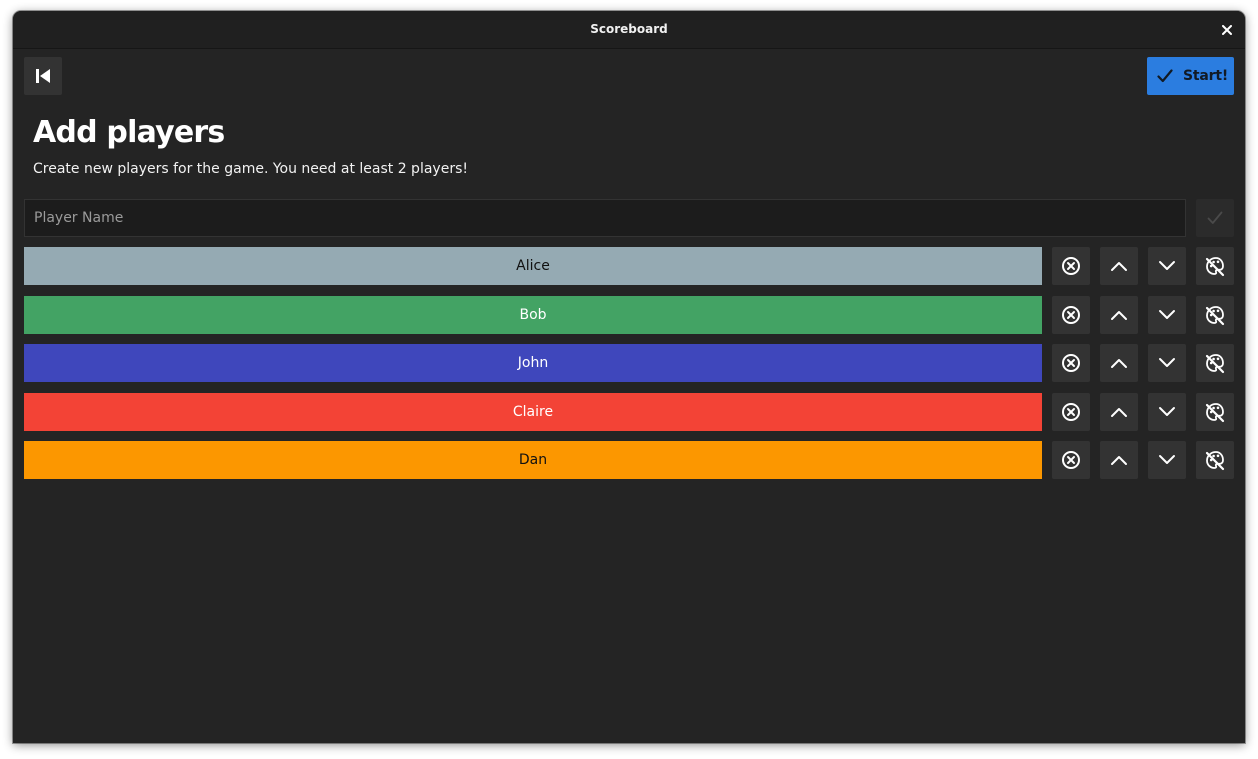 The image size is (1258, 759). Describe the element at coordinates (129, 132) in the screenshot. I see `page-title: Add players` at that location.